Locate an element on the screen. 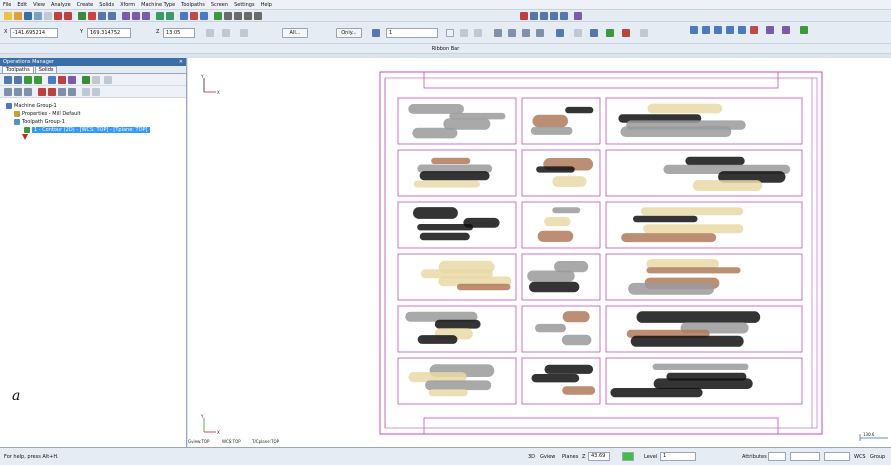 The height and width of the screenshot is (465, 891). menu-edit: Edit is located at coordinates (22, 5).